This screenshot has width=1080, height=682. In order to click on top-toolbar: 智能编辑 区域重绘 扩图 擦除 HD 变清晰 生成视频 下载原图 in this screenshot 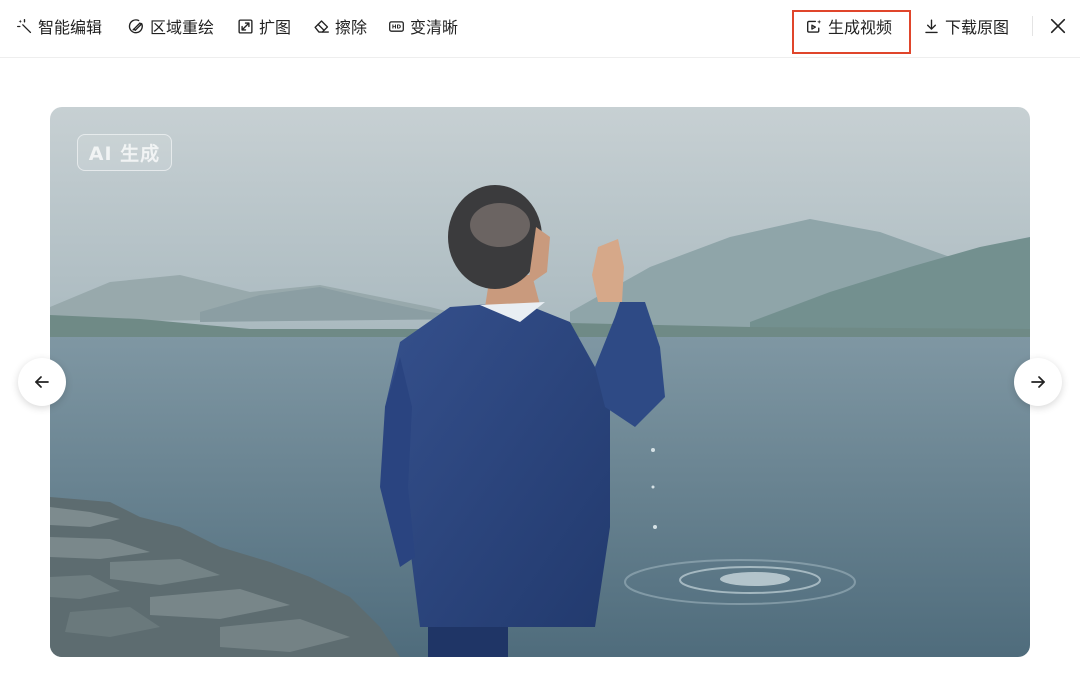, I will do `click(540, 29)`.